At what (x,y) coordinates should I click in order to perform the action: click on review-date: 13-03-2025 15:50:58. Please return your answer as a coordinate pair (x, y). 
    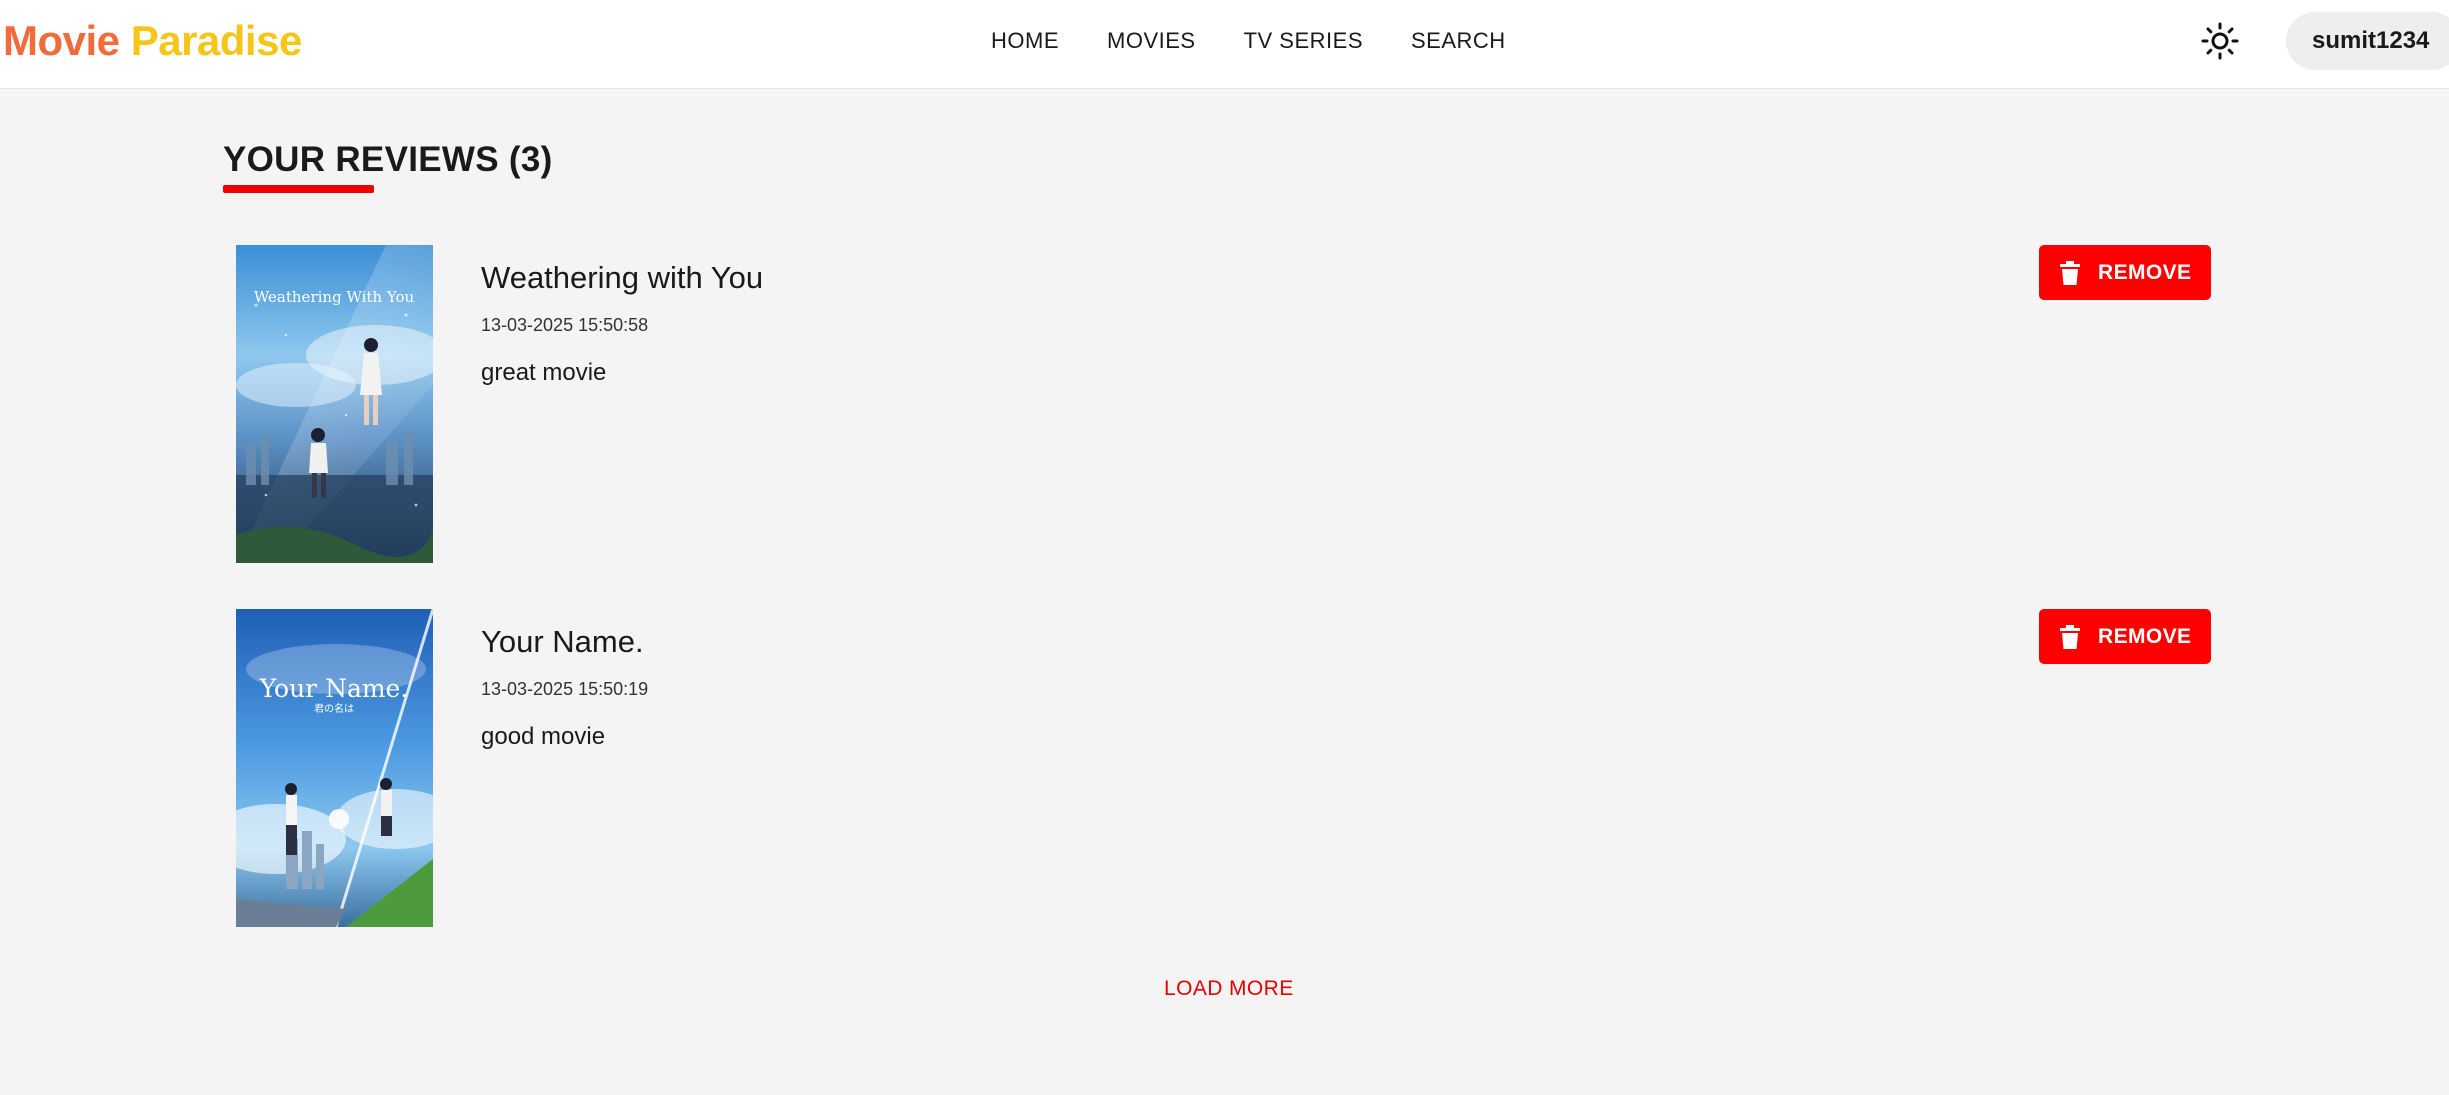
    Looking at the image, I should click on (565, 325).